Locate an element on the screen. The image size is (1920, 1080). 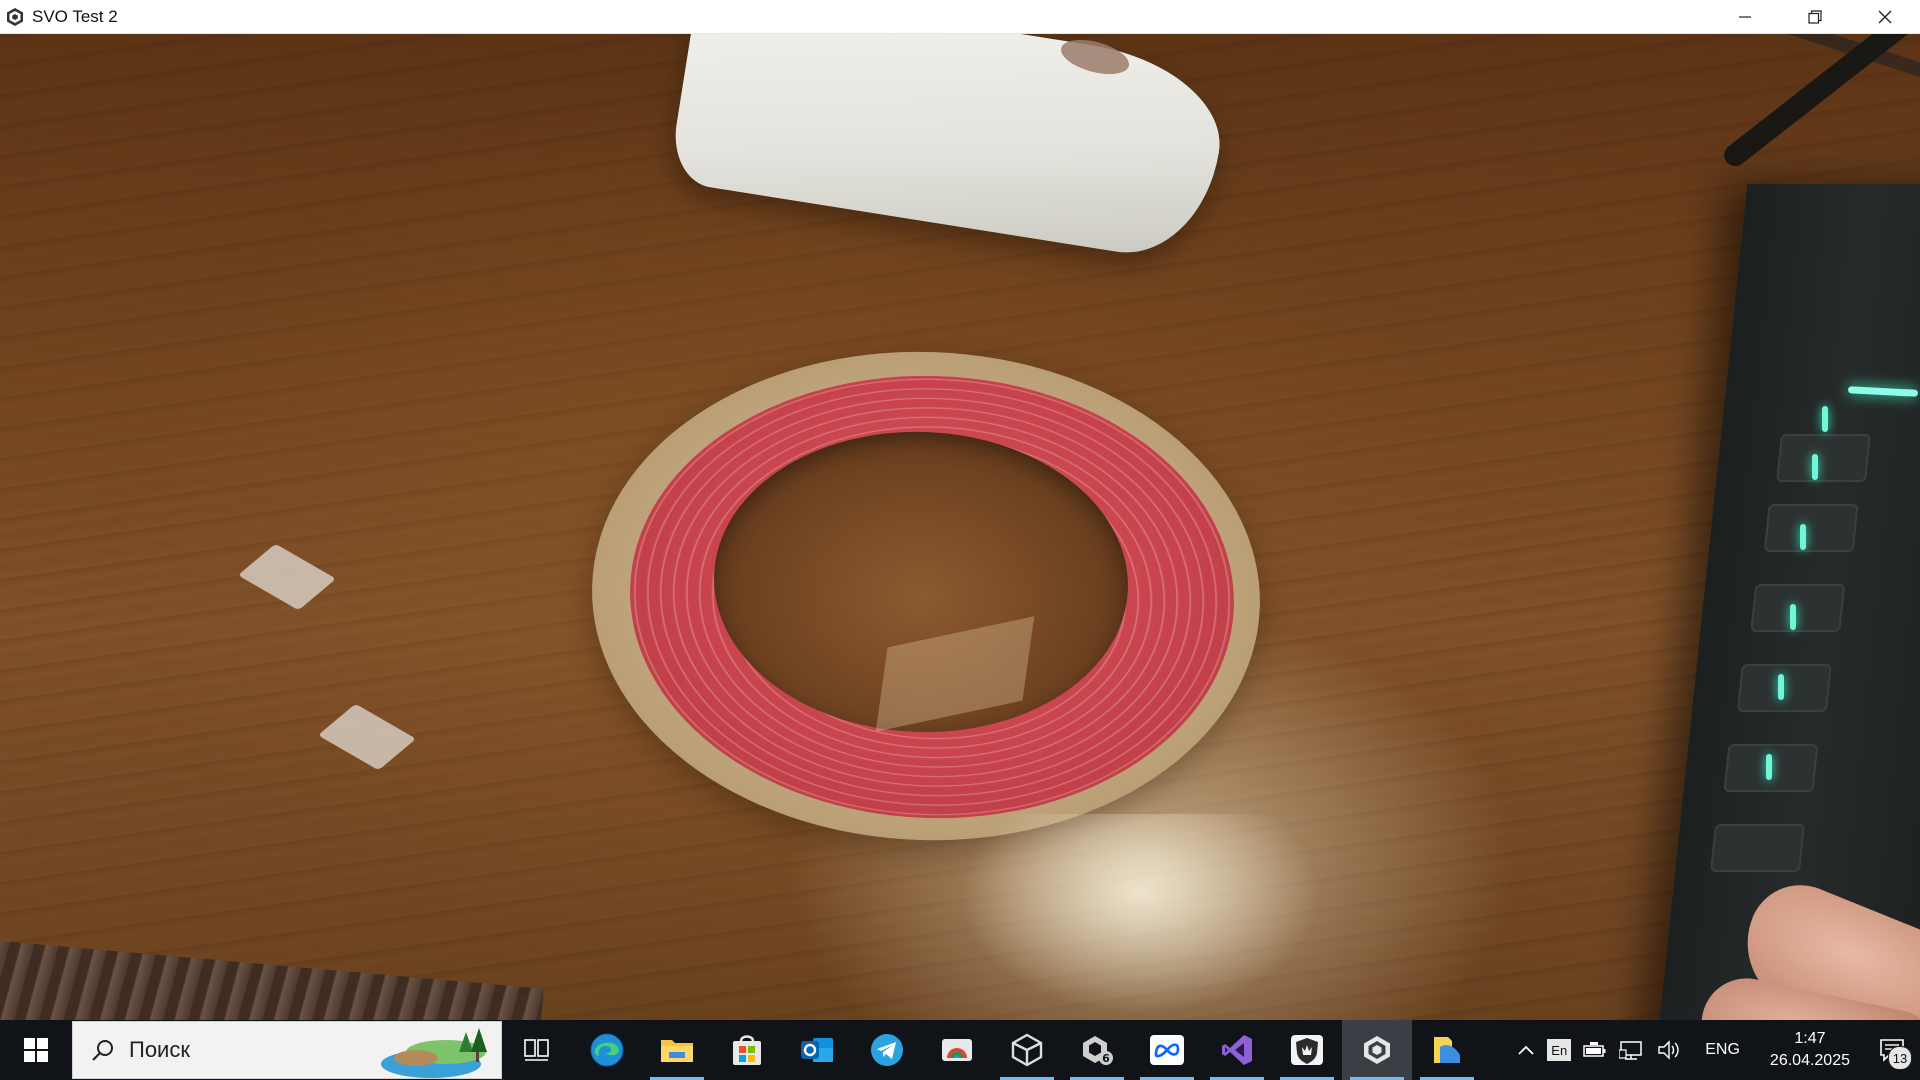
restore-icon is located at coordinates (1815, 17).